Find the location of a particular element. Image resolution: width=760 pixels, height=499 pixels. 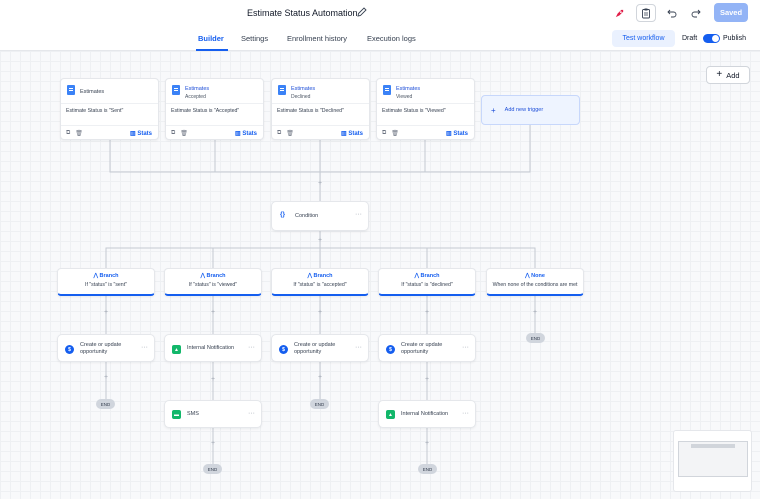

publish-toggle is located at coordinates (711, 38).